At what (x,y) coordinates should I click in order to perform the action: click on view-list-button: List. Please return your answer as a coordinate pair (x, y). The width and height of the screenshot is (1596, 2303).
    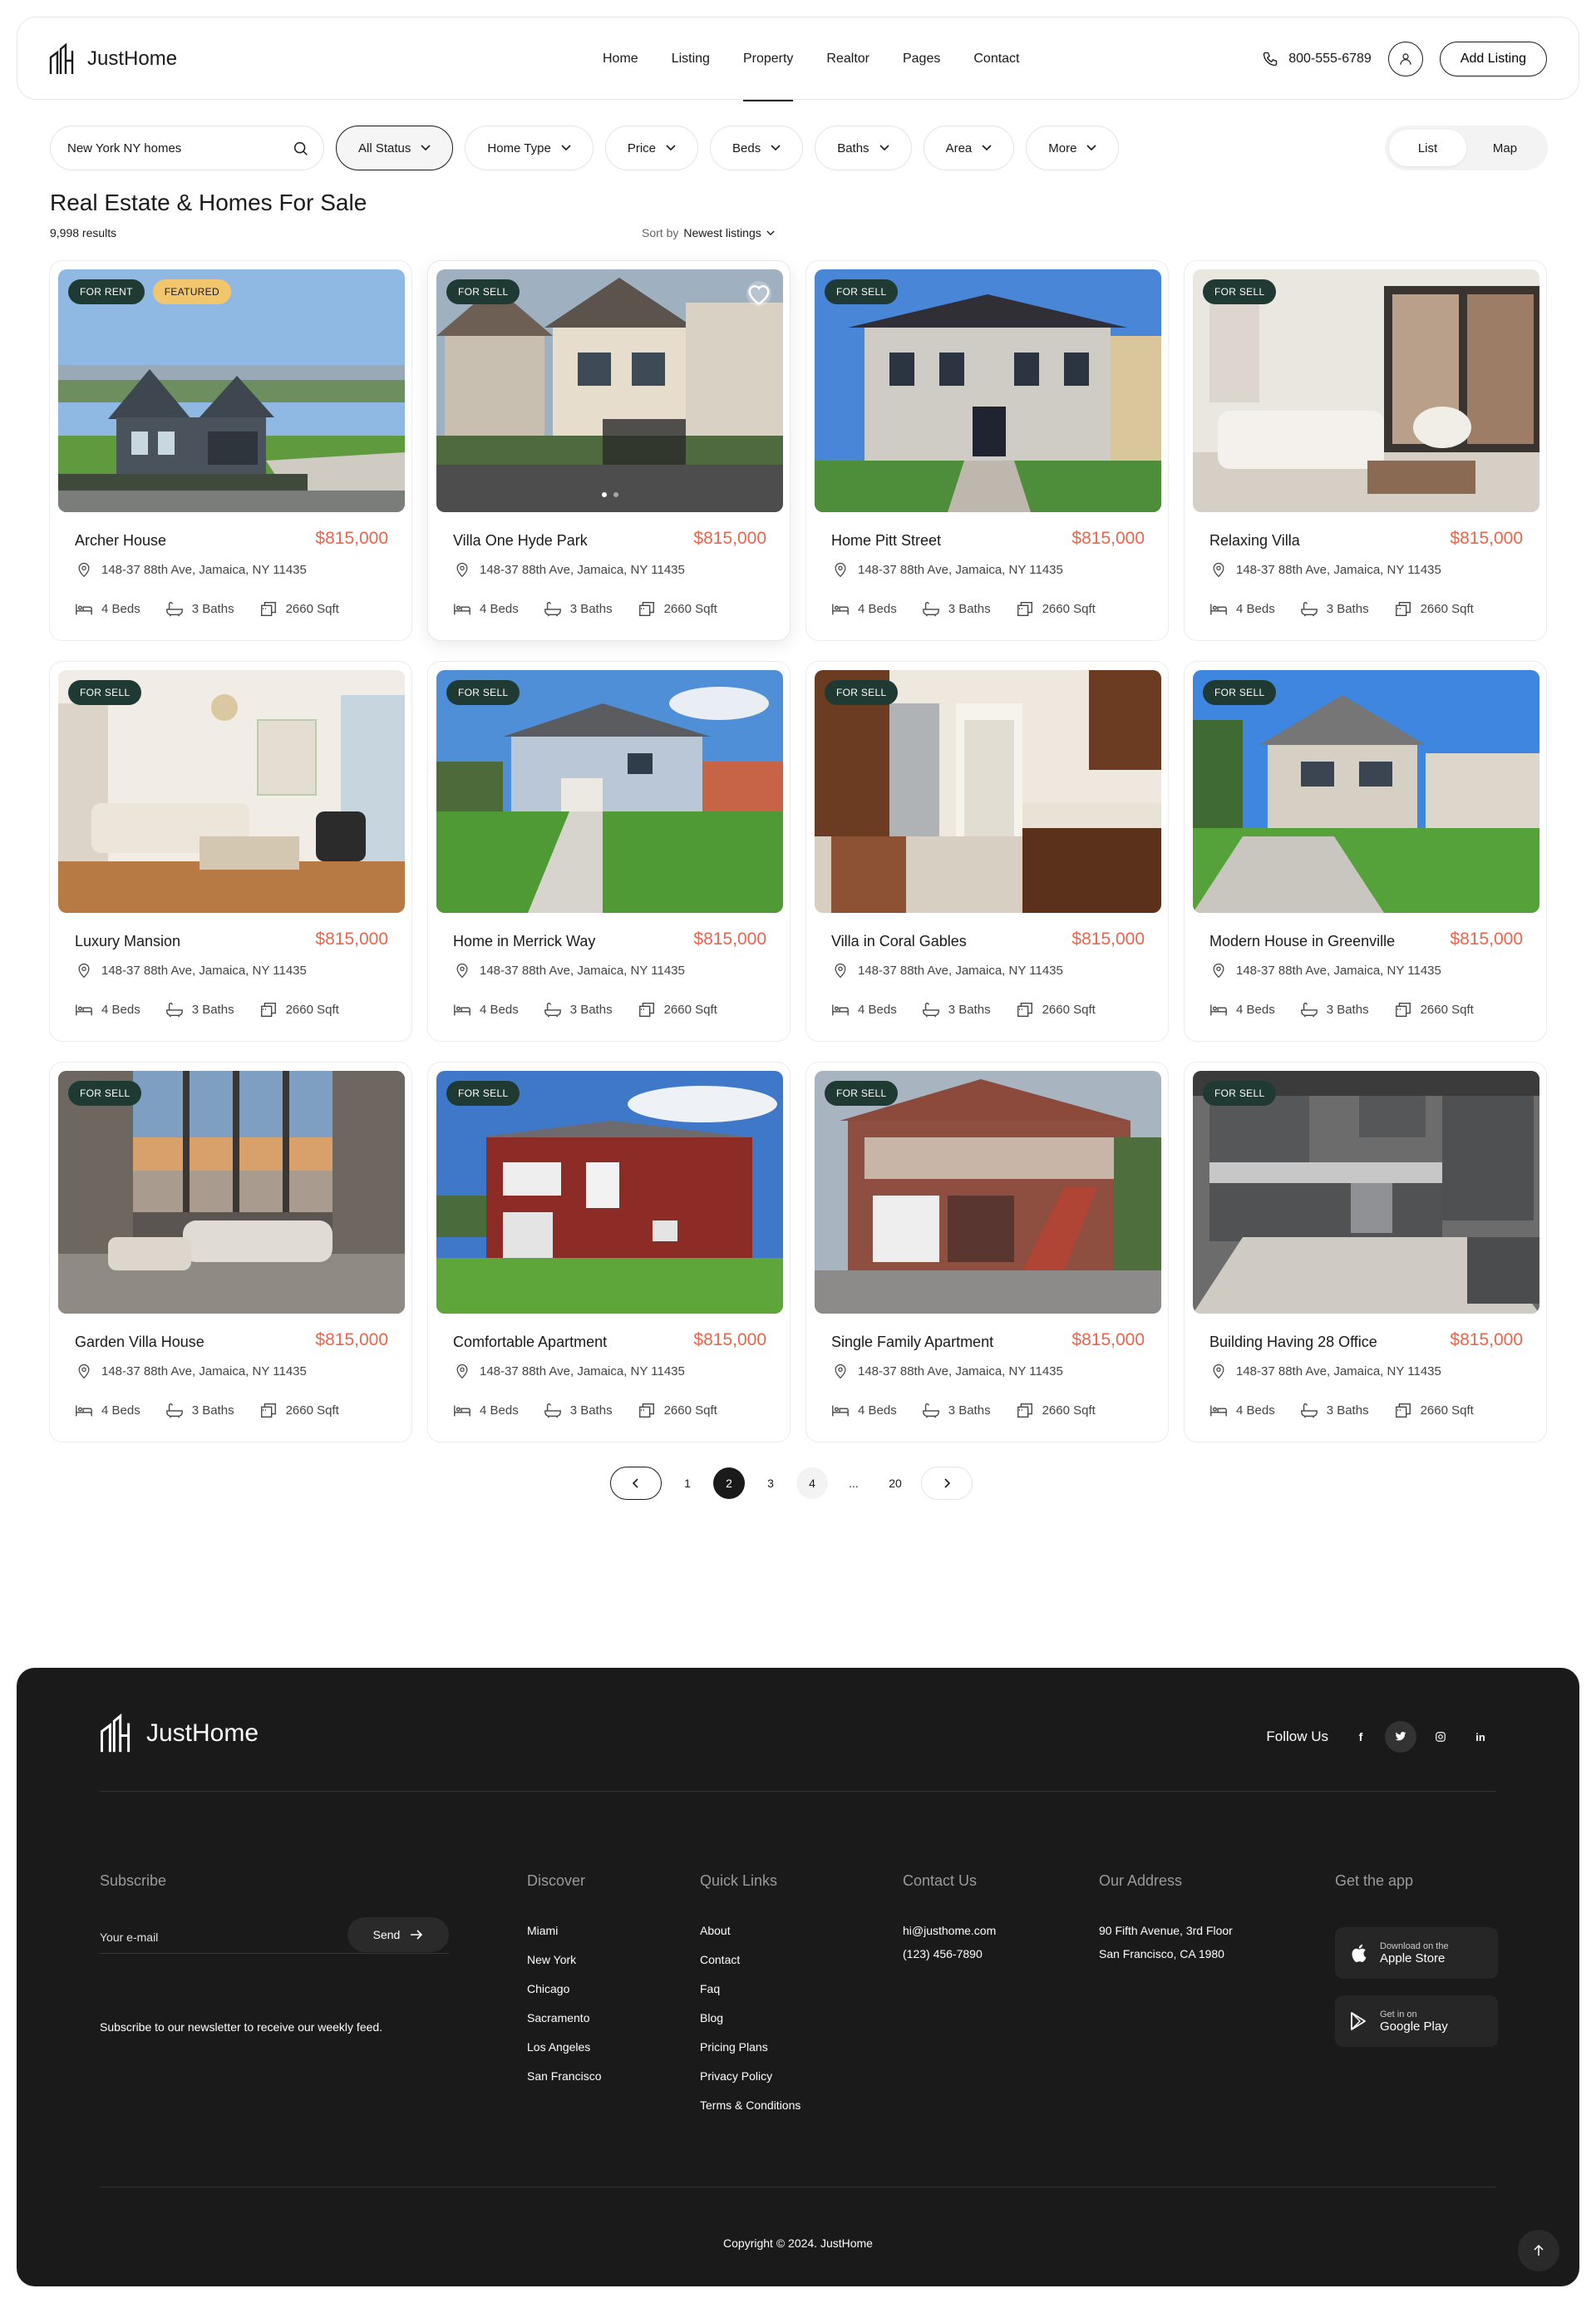
    Looking at the image, I should click on (1427, 148).